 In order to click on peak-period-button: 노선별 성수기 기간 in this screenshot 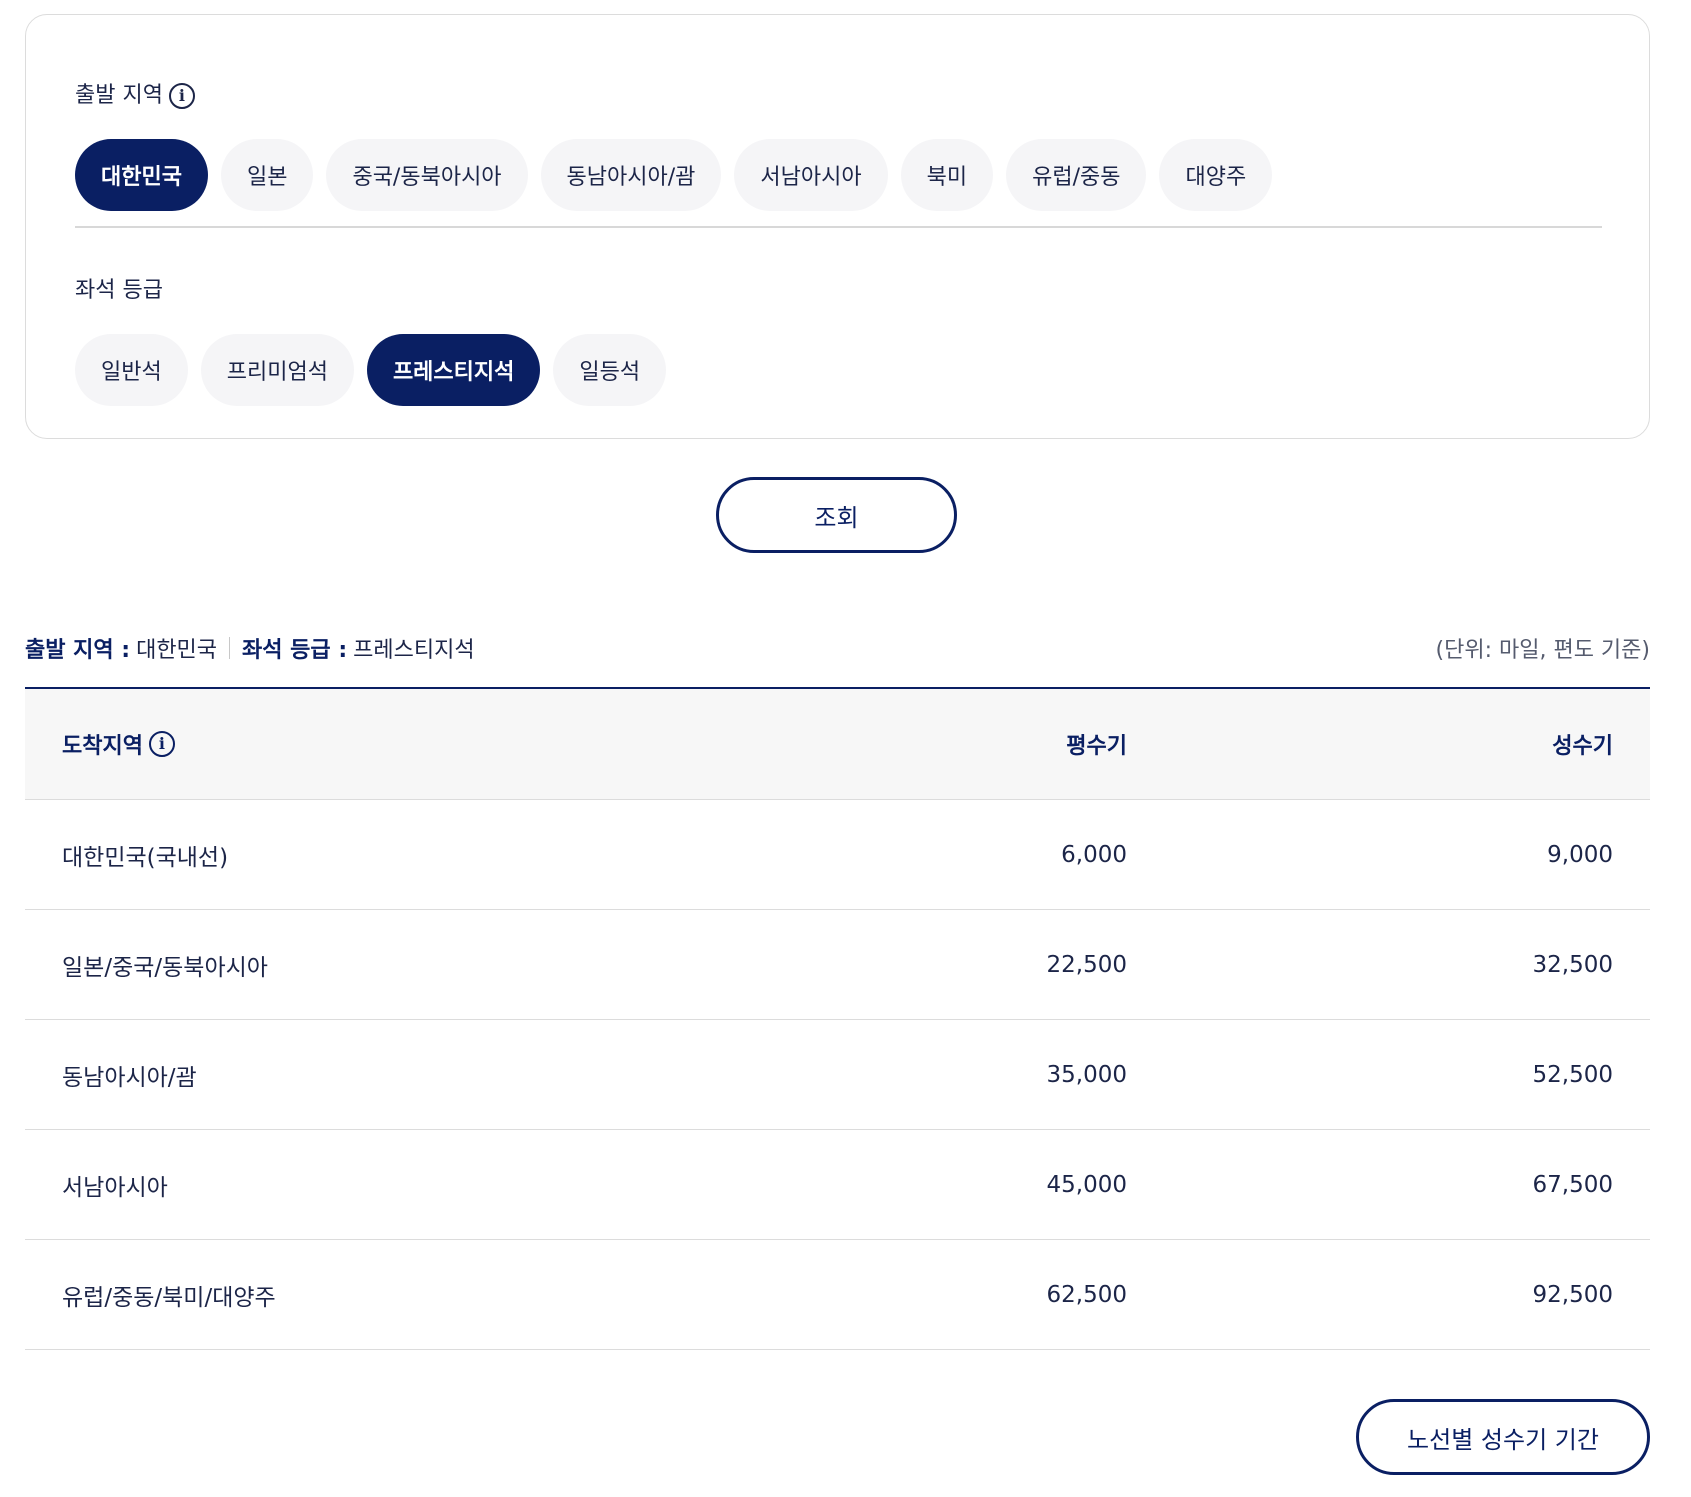, I will do `click(1503, 1437)`.